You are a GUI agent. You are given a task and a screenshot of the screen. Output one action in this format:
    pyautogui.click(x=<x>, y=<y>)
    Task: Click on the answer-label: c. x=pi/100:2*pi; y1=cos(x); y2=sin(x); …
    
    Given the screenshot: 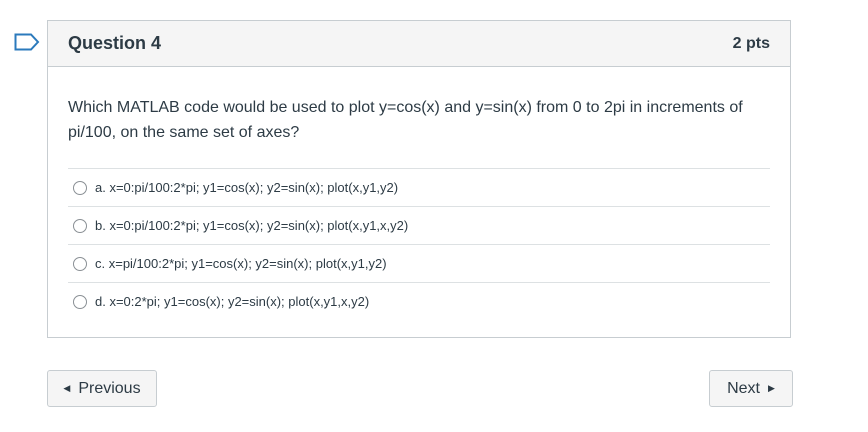 What is the action you would take?
    pyautogui.click(x=241, y=263)
    